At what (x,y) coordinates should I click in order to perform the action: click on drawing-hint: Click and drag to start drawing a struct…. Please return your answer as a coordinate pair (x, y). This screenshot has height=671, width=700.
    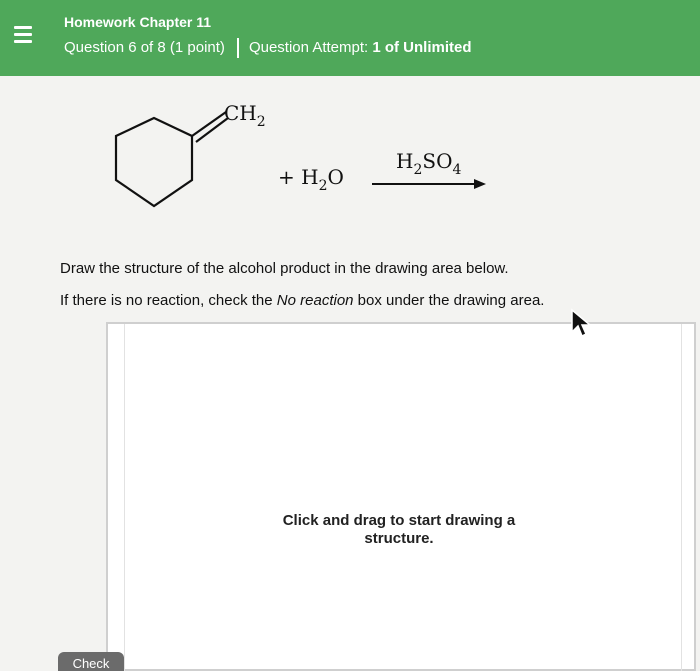
    Looking at the image, I should click on (399, 529).